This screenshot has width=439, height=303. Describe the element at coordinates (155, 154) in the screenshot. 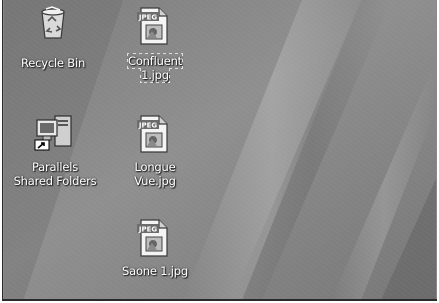

I see `desktop-icon-longue-vue-jpg: JPEG Longue Vue.jpg` at that location.